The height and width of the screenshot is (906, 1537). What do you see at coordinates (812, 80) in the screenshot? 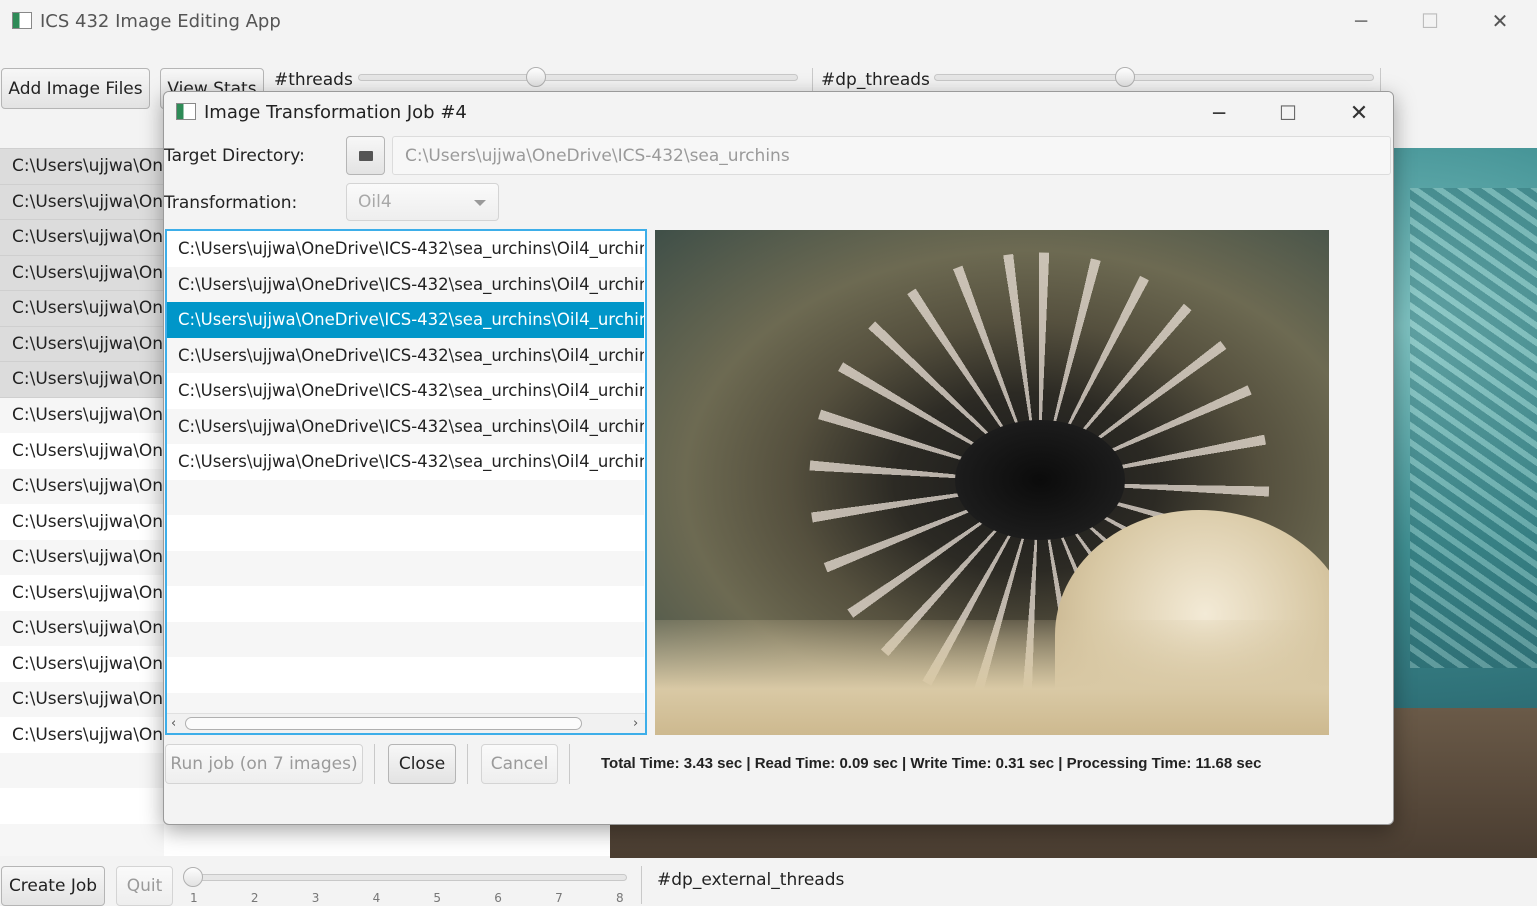
I see `toolbar-divider` at bounding box center [812, 80].